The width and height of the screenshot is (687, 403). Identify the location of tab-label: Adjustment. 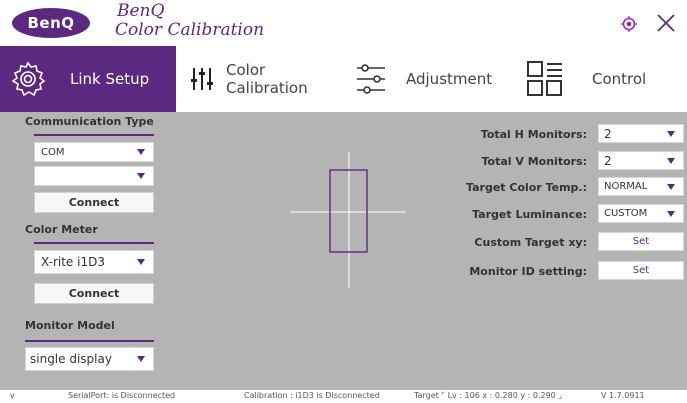
(449, 79).